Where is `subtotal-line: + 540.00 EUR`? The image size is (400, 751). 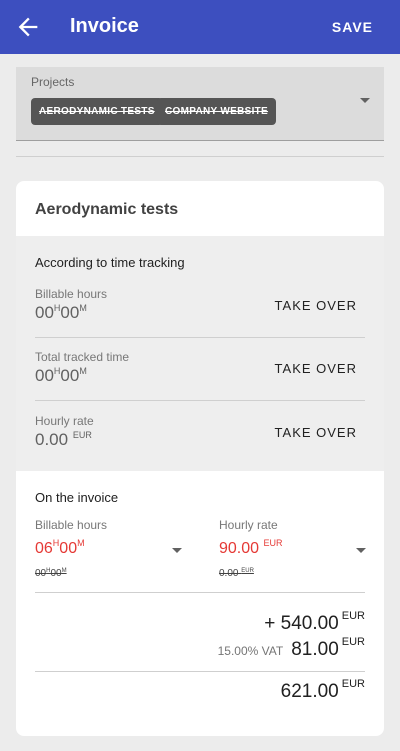
subtotal-line: + 540.00 EUR is located at coordinates (314, 622).